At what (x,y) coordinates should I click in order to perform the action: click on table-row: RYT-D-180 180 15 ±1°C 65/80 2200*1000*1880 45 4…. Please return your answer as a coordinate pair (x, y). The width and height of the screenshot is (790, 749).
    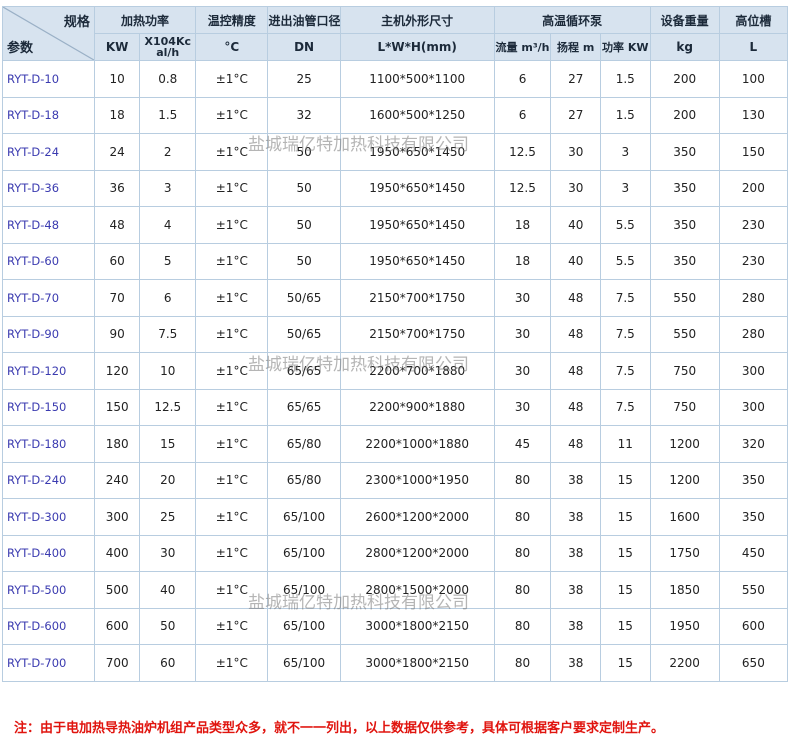
    Looking at the image, I should click on (395, 444).